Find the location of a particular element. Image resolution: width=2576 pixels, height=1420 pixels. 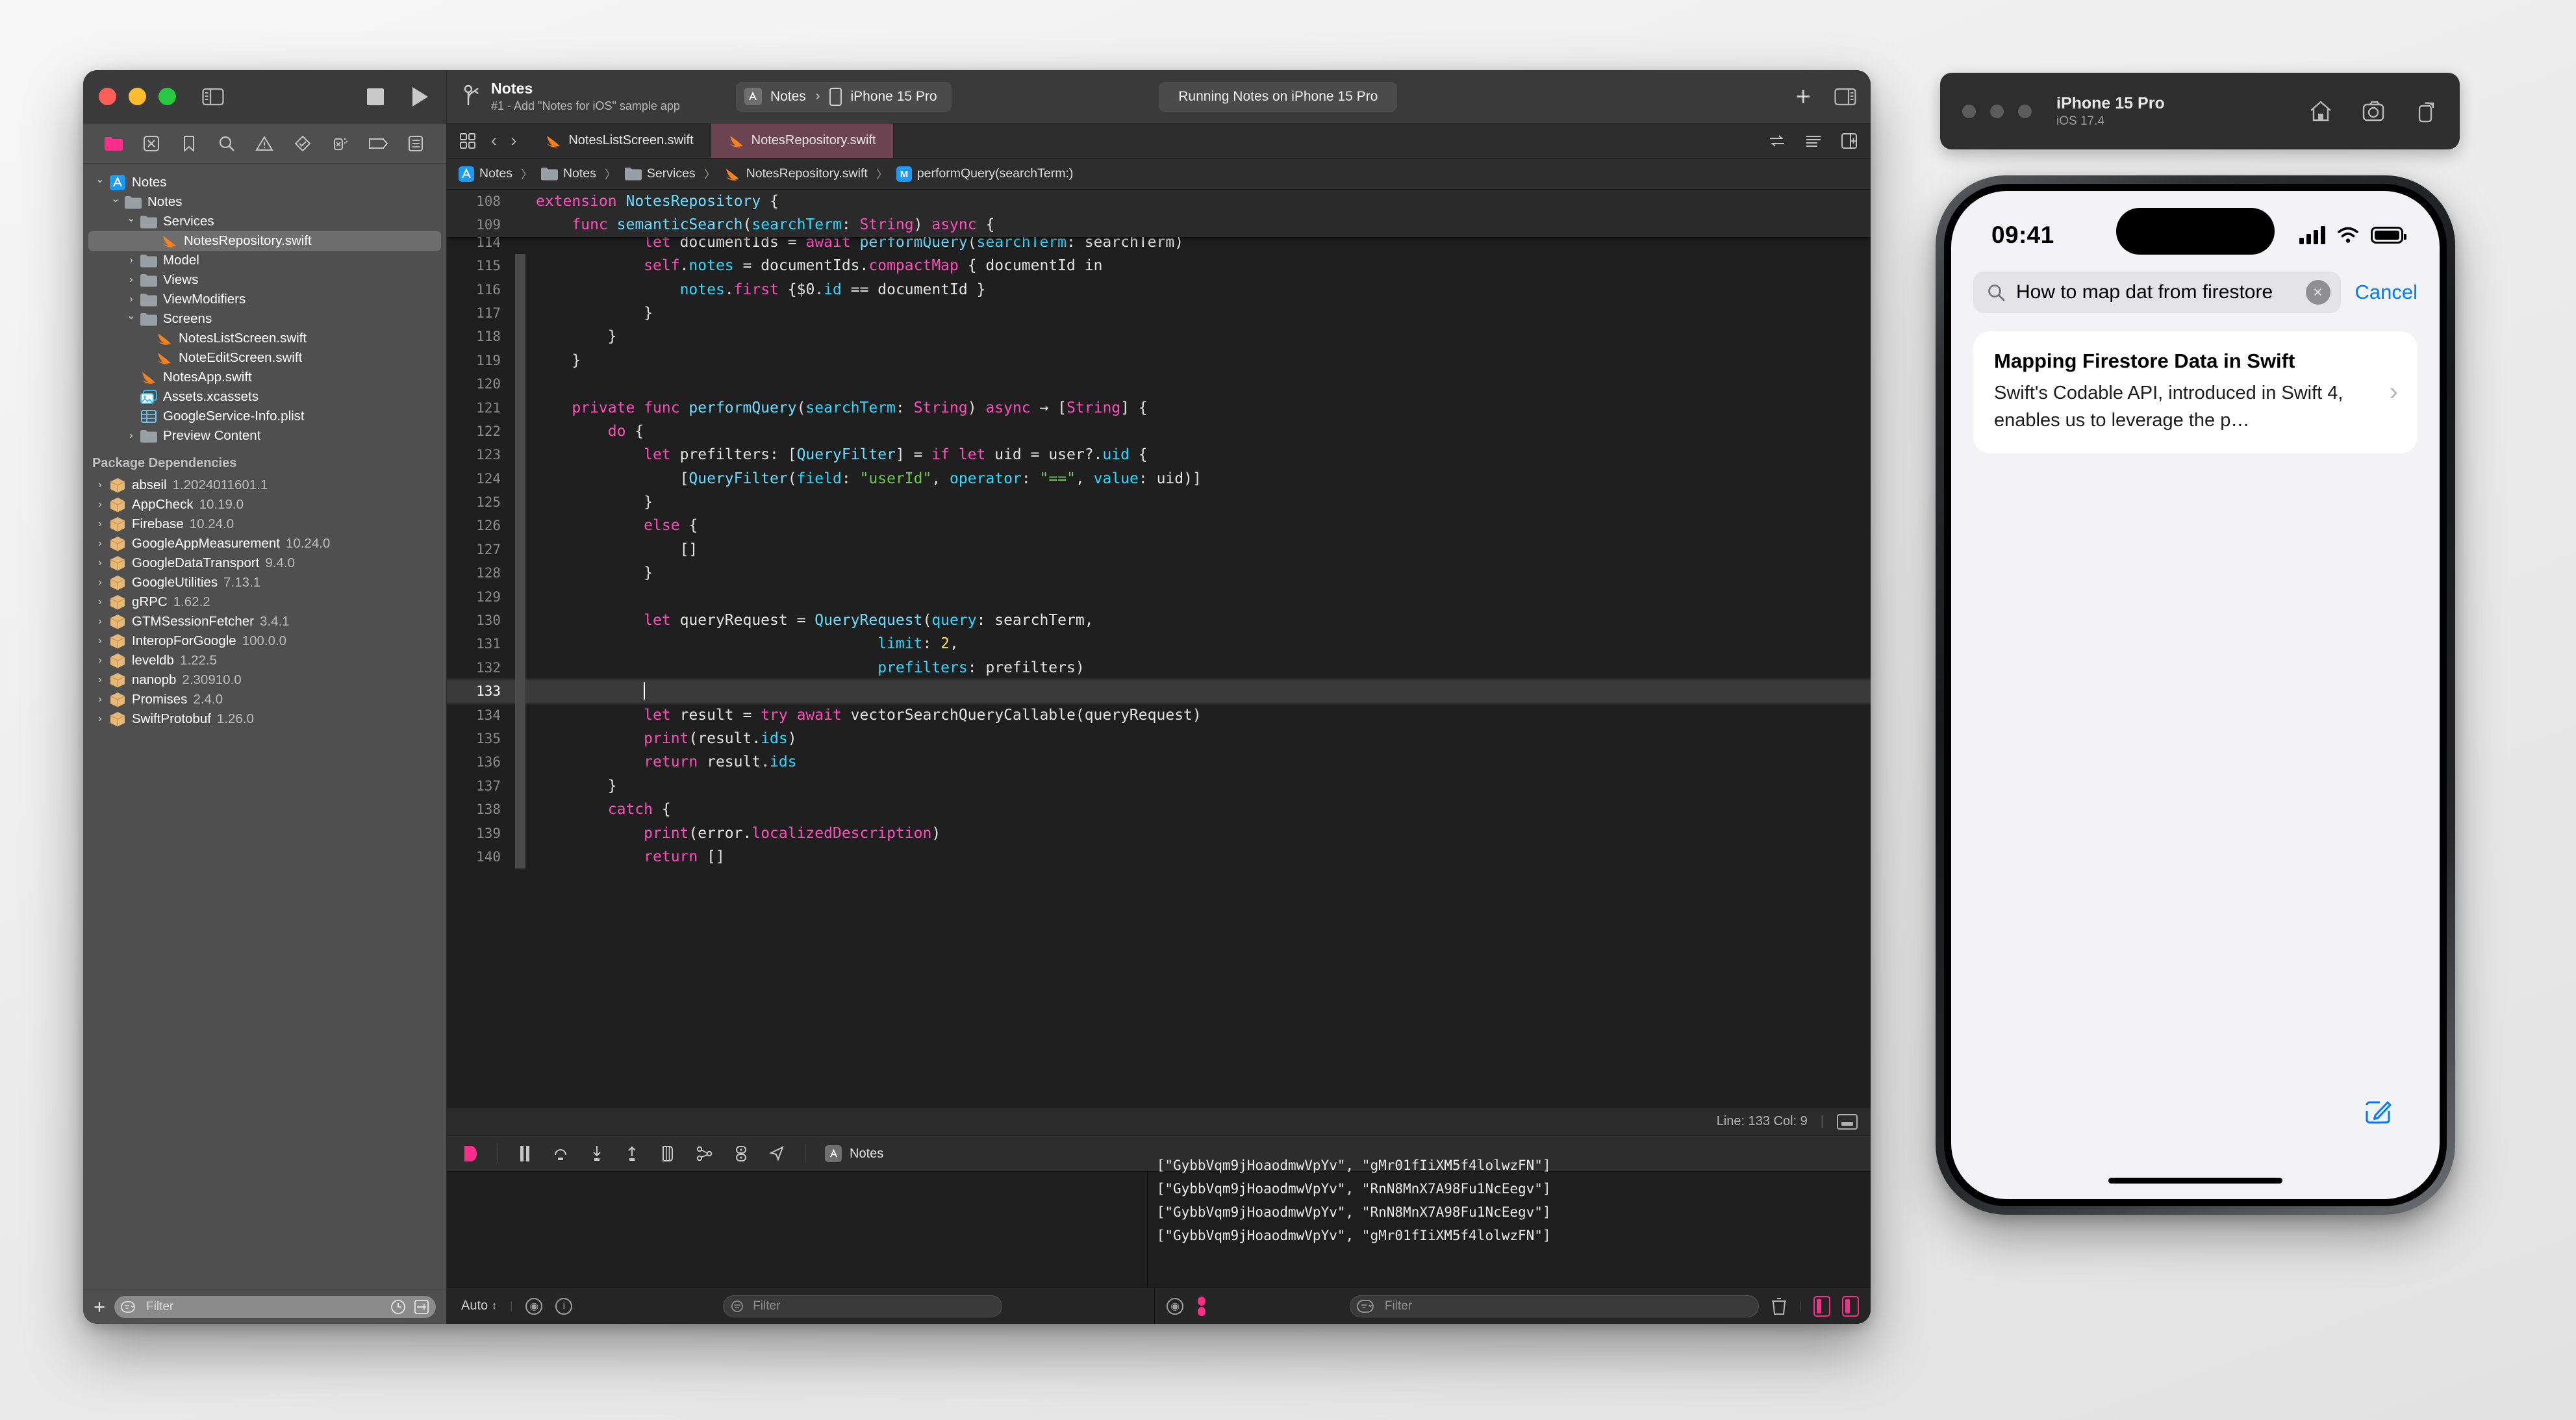

tree-item-assets-xcassets: Assets.xcassets is located at coordinates (264, 397).